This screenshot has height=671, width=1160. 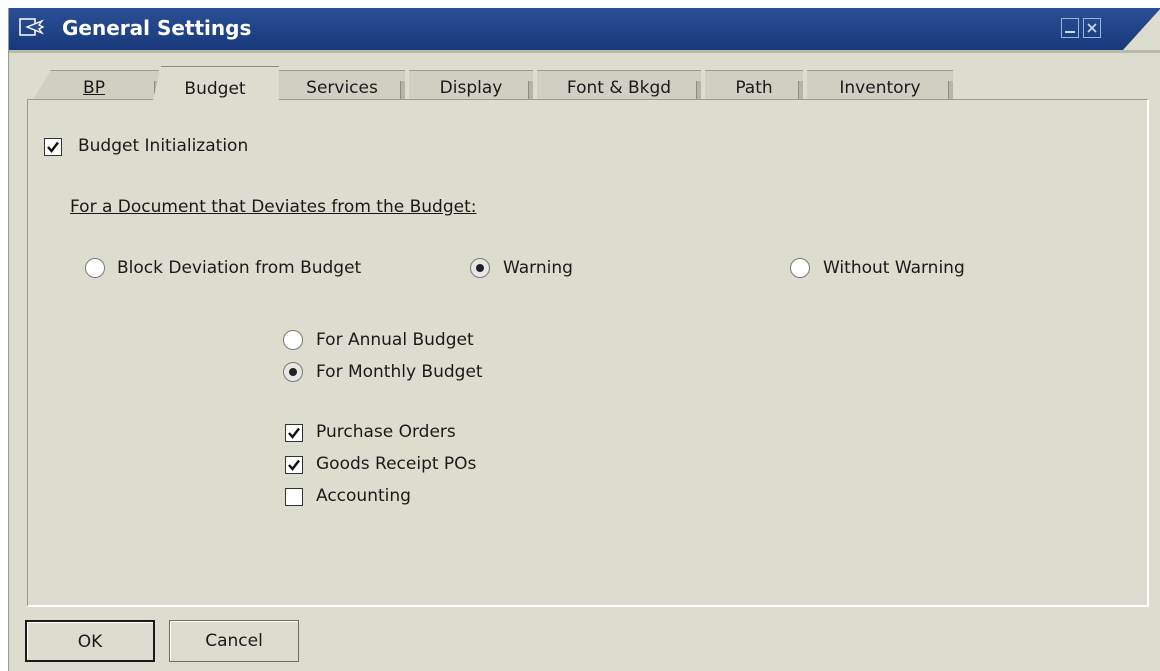 I want to click on annual-budget-label: For Annual Budget, so click(x=395, y=340).